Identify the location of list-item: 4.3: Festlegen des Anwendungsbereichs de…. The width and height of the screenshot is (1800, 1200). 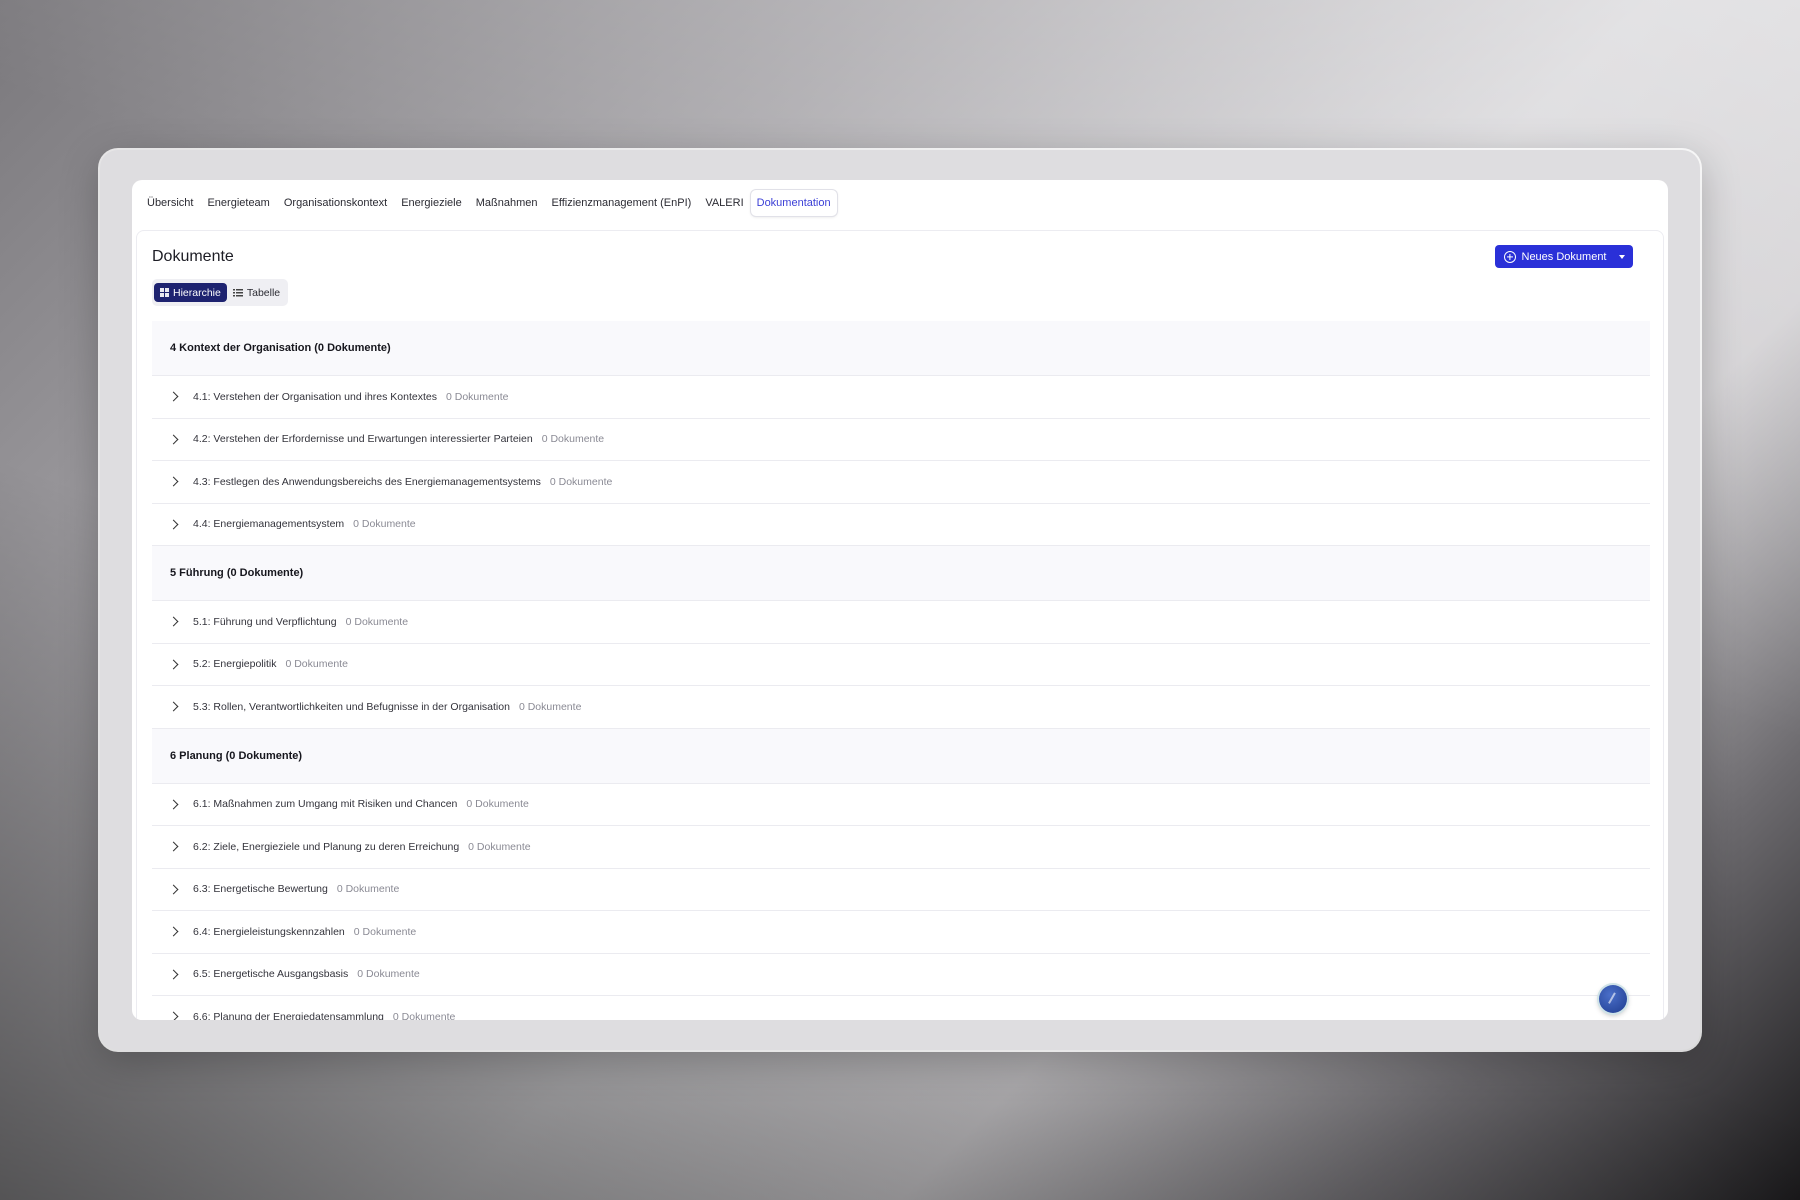
(901, 482).